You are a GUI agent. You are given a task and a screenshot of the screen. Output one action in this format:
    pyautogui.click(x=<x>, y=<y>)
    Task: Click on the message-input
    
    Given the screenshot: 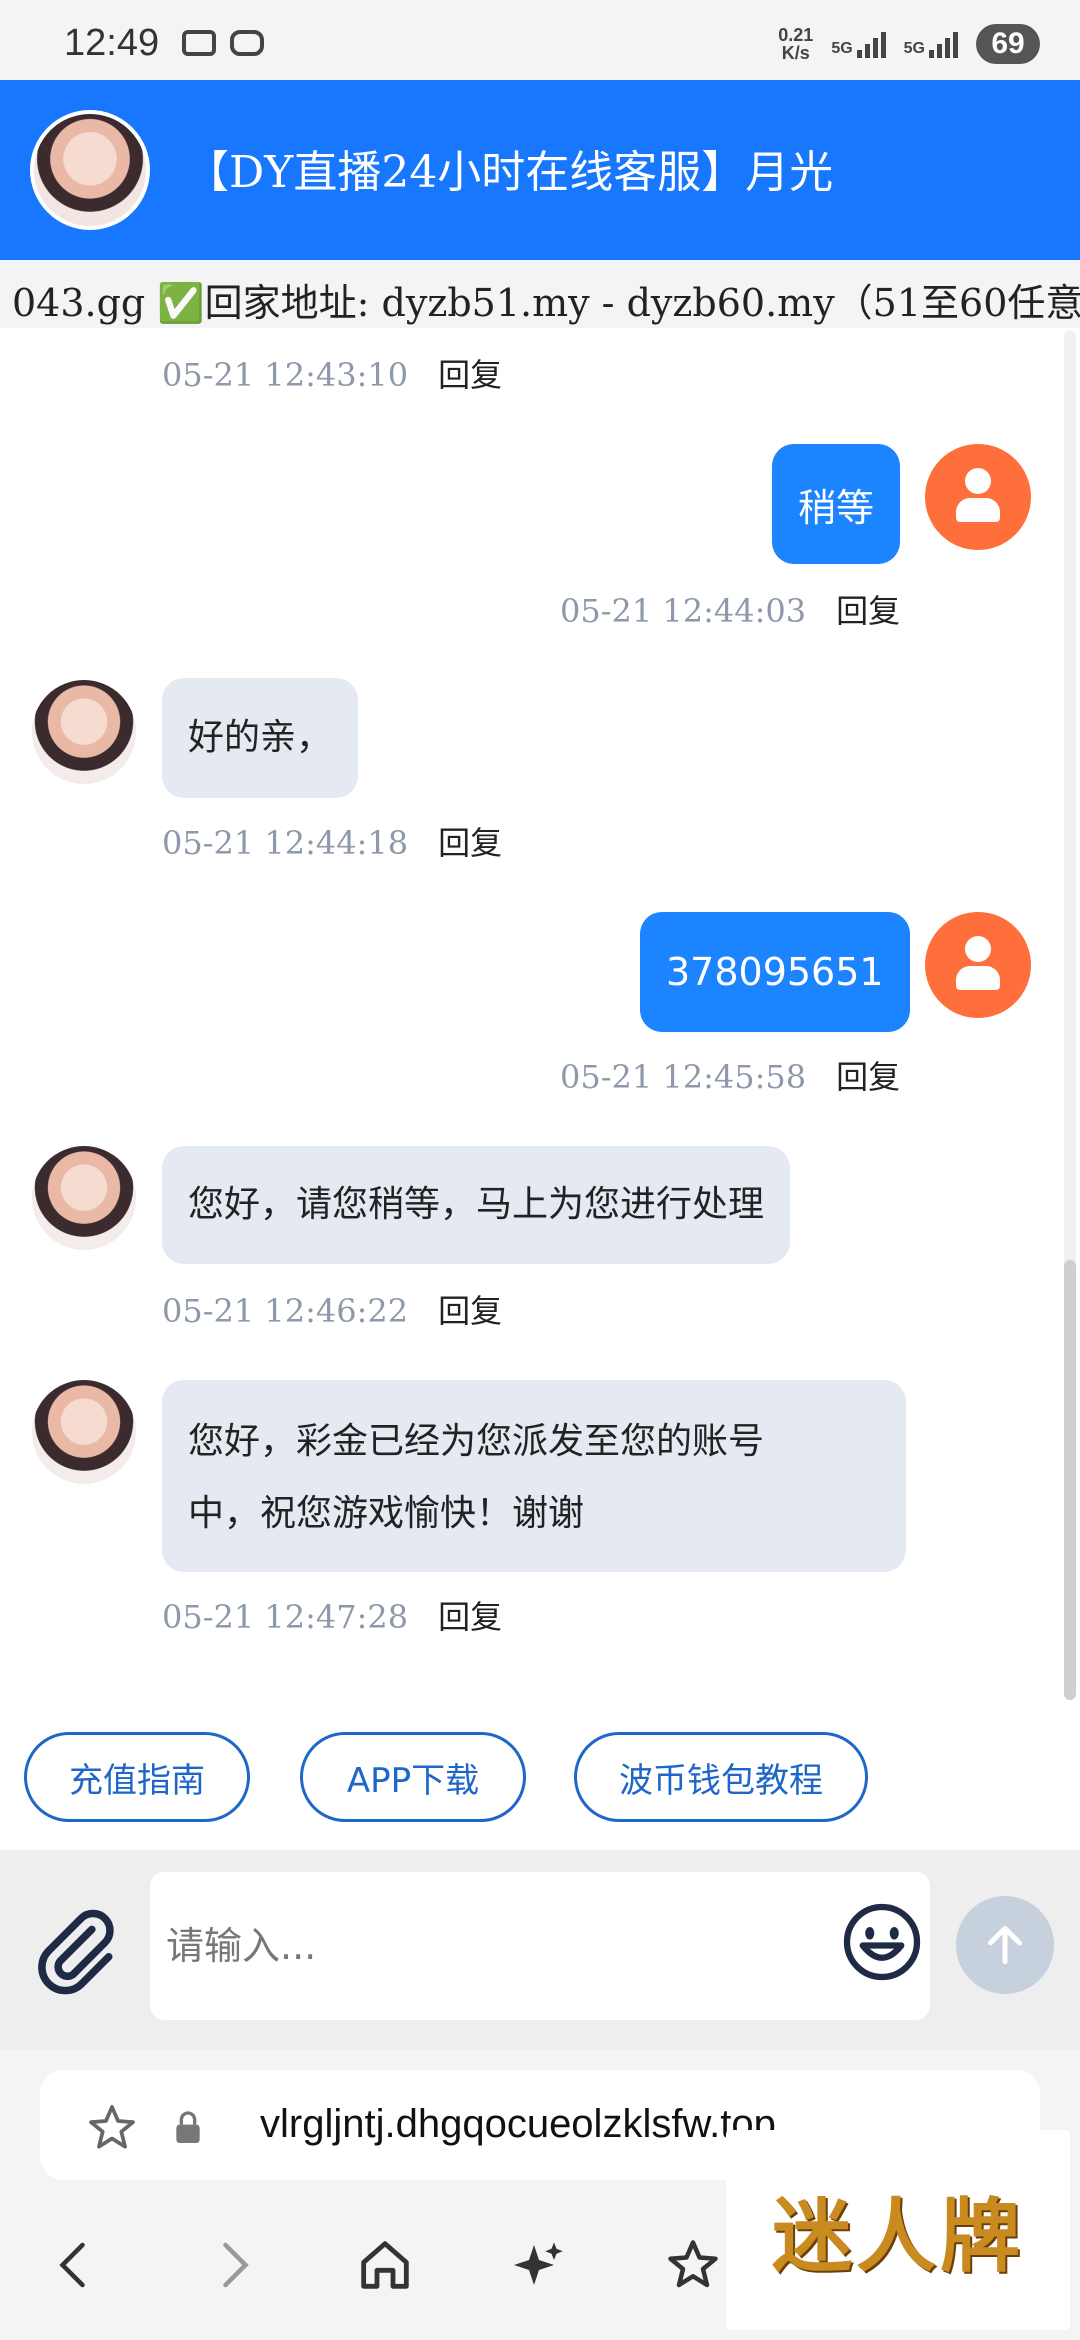 What is the action you would take?
    pyautogui.click(x=540, y=1946)
    